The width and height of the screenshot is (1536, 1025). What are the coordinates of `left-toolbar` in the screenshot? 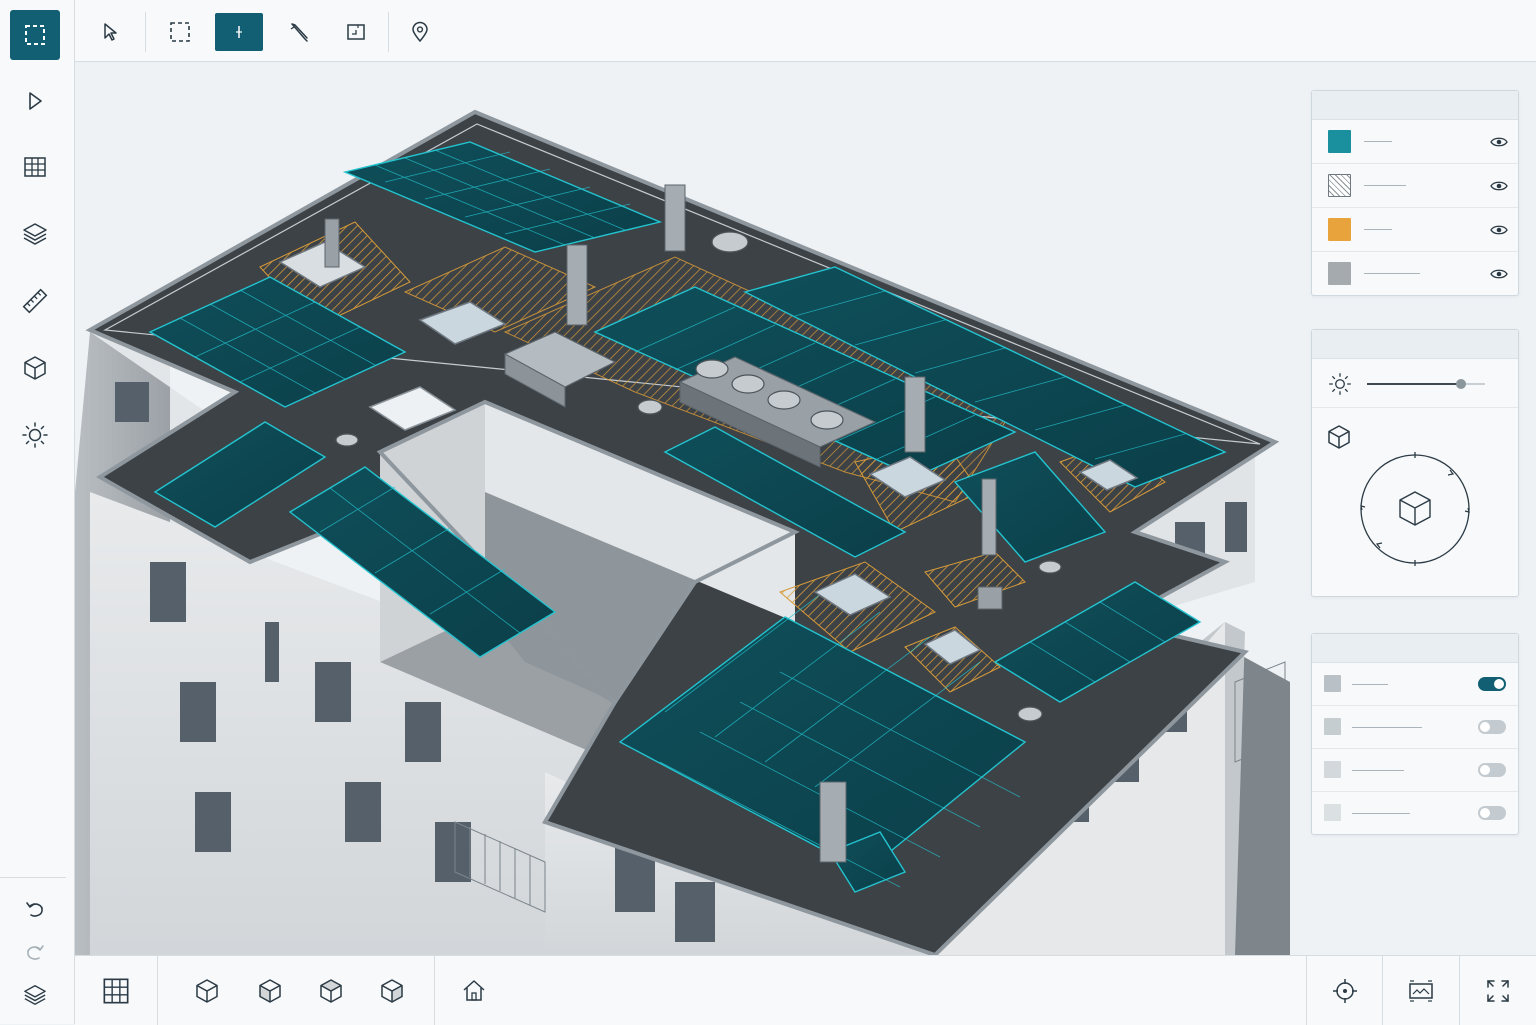 It's located at (37, 512).